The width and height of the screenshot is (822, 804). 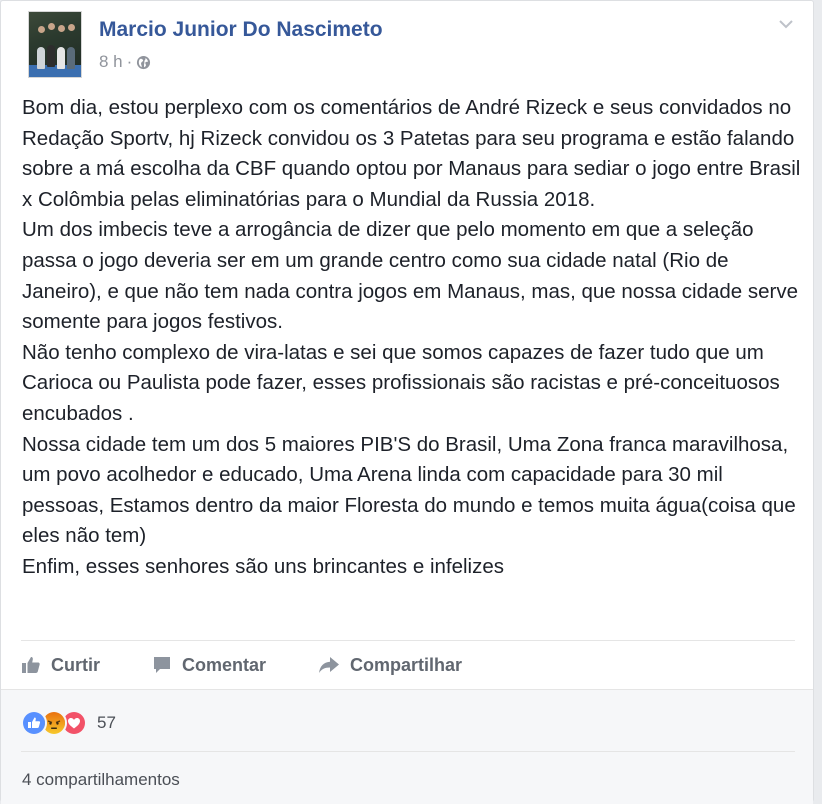 I want to click on comment-button: Comentar, so click(x=209, y=665).